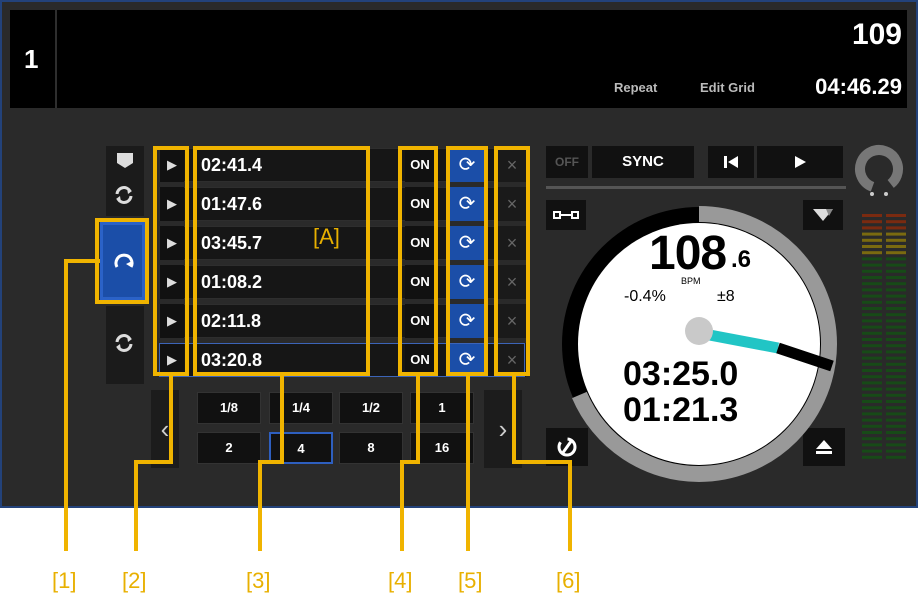 Image resolution: width=918 pixels, height=607 pixels. Describe the element at coordinates (688, 253) in the screenshot. I see `platter-bpm: 108` at that location.